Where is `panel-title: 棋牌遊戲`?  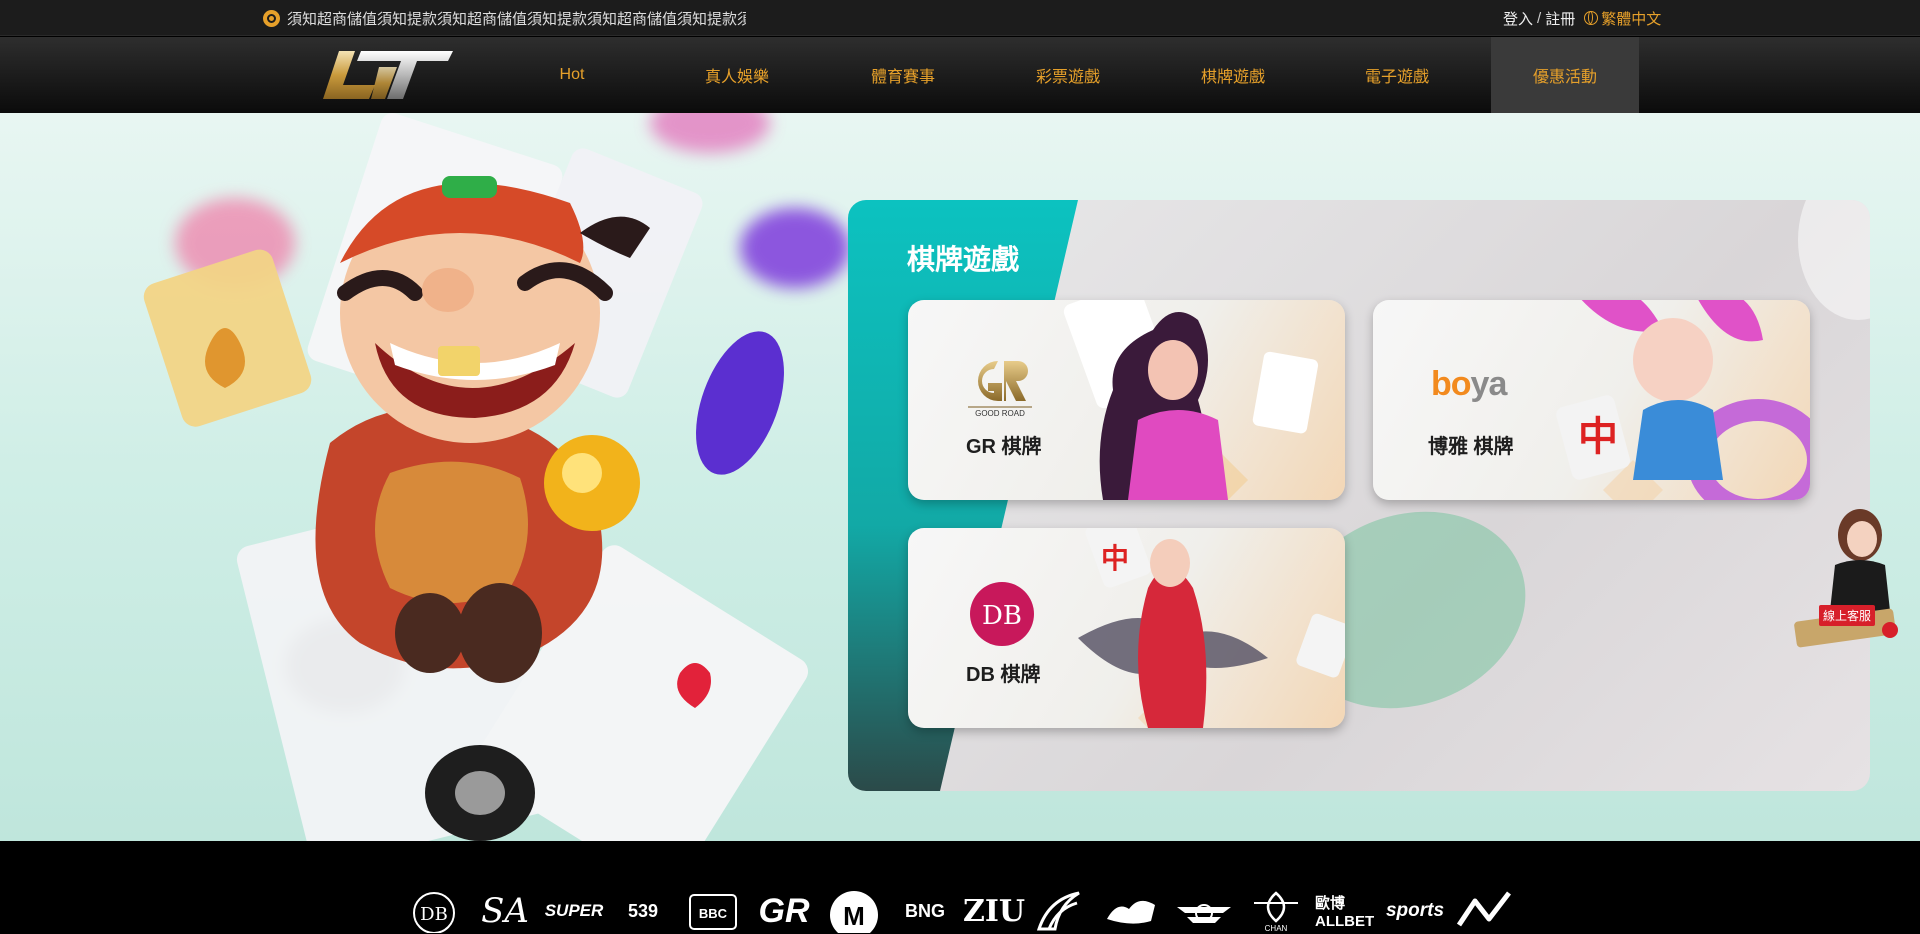 panel-title: 棋牌遊戲 is located at coordinates (963, 259).